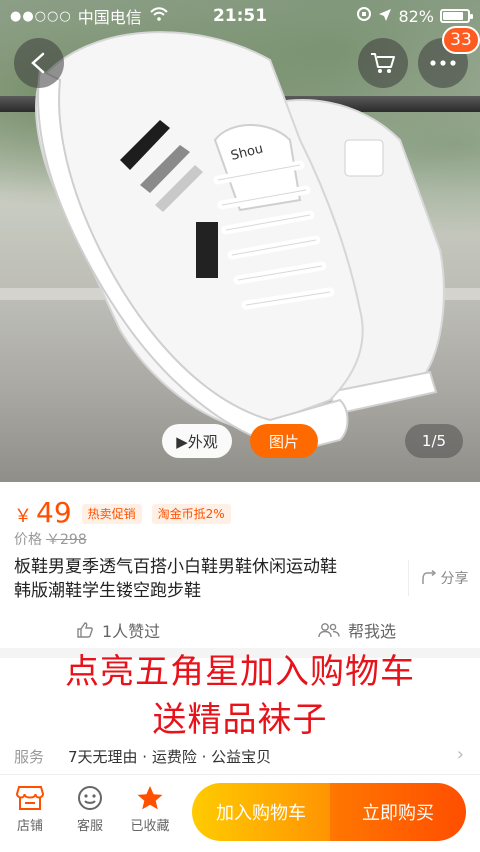 The image size is (480, 852). What do you see at coordinates (454, 579) in the screenshot?
I see `share-label: 分享` at bounding box center [454, 579].